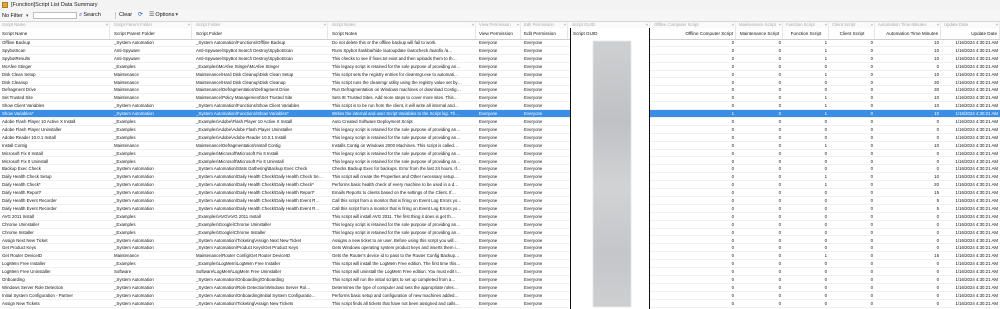 The width and height of the screenshot is (1000, 309). I want to click on filter-dropdown: No Filter, so click(12, 16).